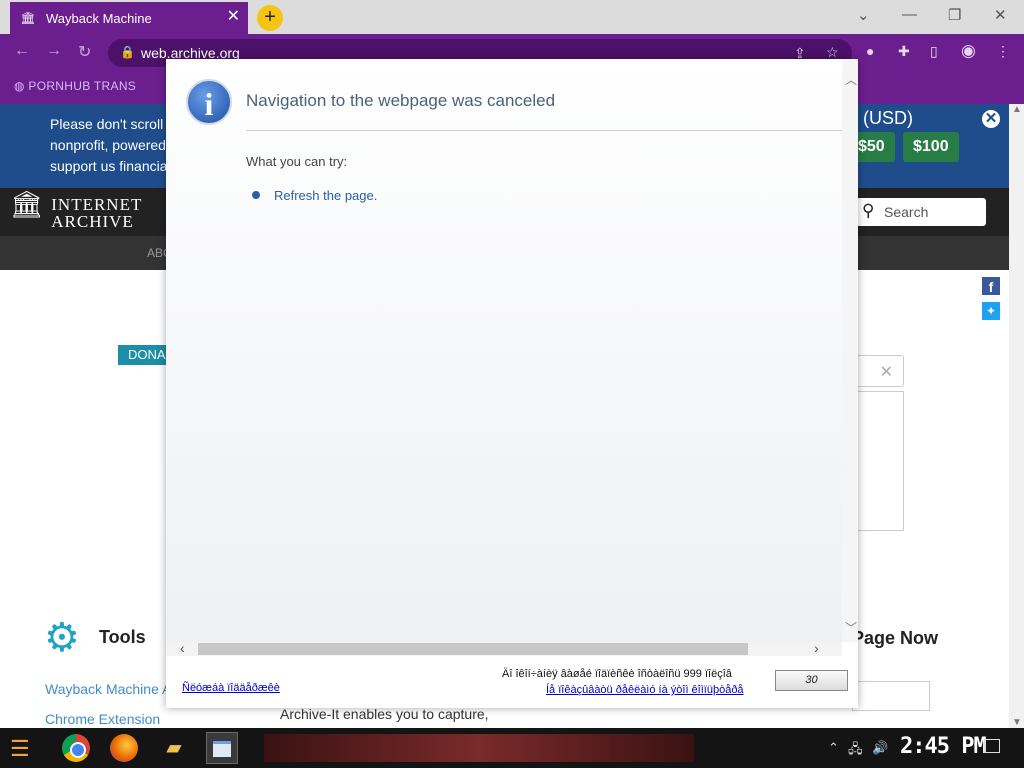 The image size is (1024, 768). I want to click on puzzle-icon: ✚, so click(904, 51).